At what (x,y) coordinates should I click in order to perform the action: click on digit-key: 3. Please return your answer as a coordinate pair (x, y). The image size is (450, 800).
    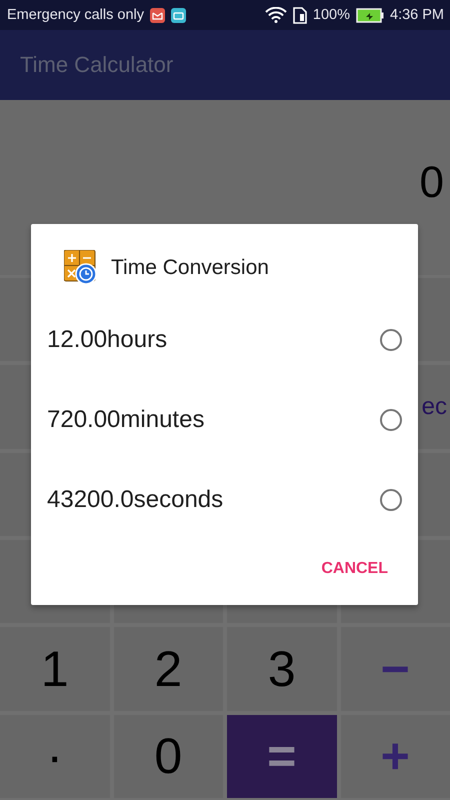
    Looking at the image, I should click on (281, 669).